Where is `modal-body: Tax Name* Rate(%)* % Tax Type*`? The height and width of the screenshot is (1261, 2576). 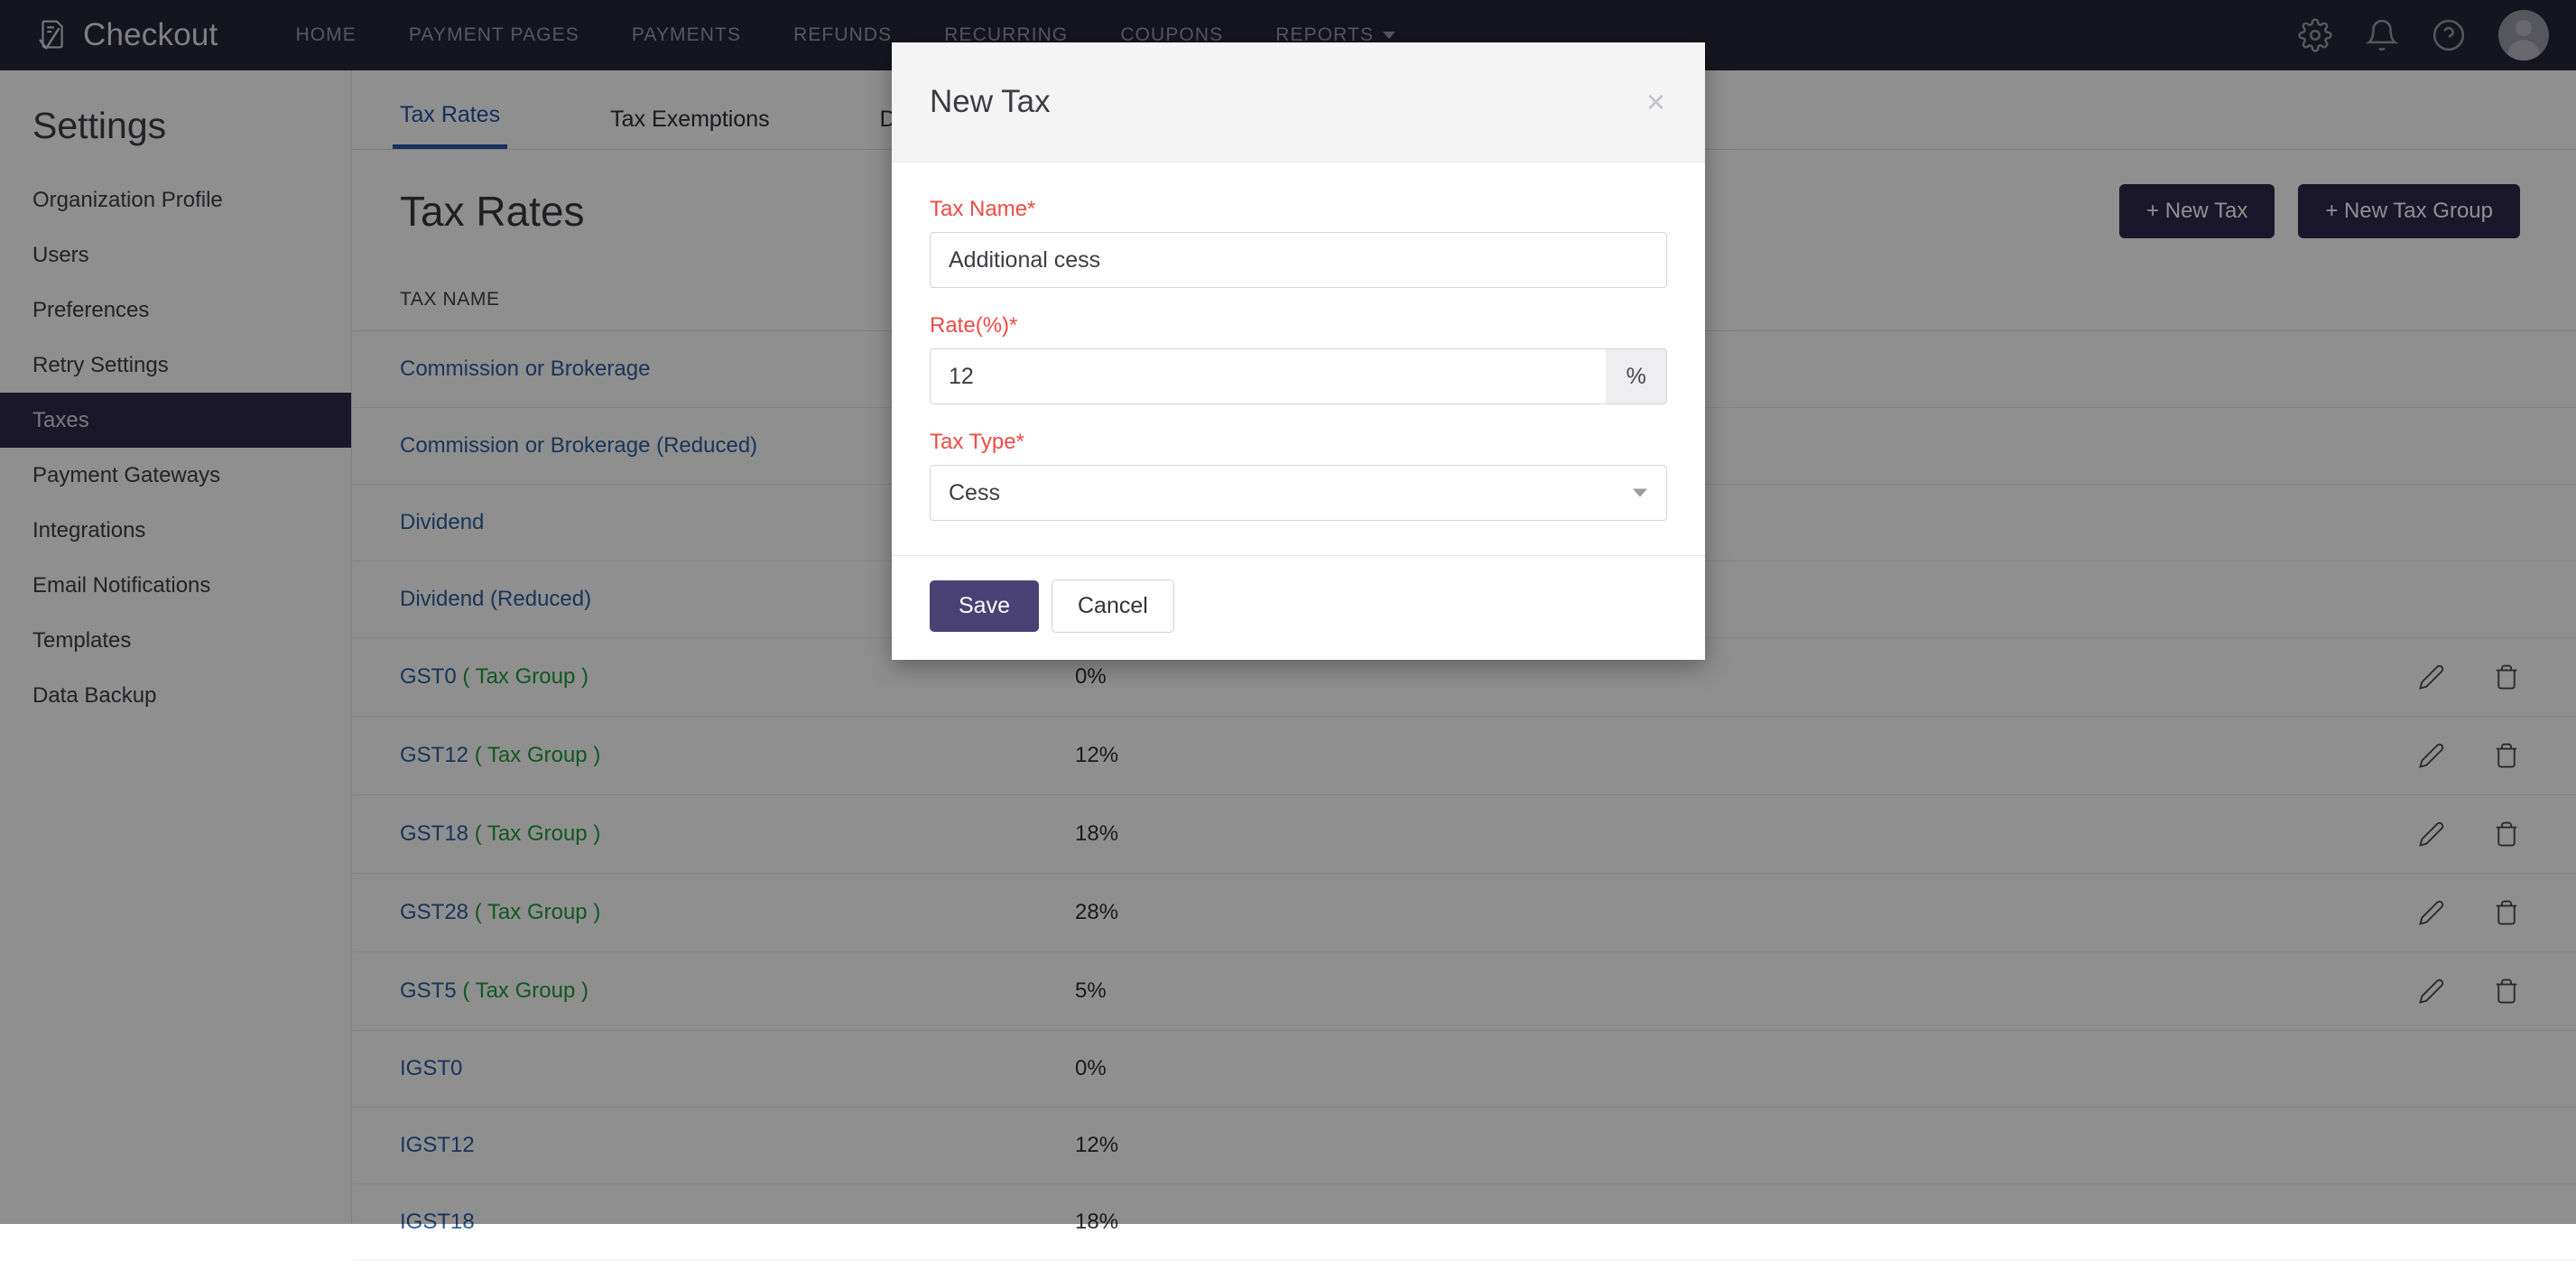 modal-body: Tax Name* Rate(%)* % Tax Type* is located at coordinates (1298, 359).